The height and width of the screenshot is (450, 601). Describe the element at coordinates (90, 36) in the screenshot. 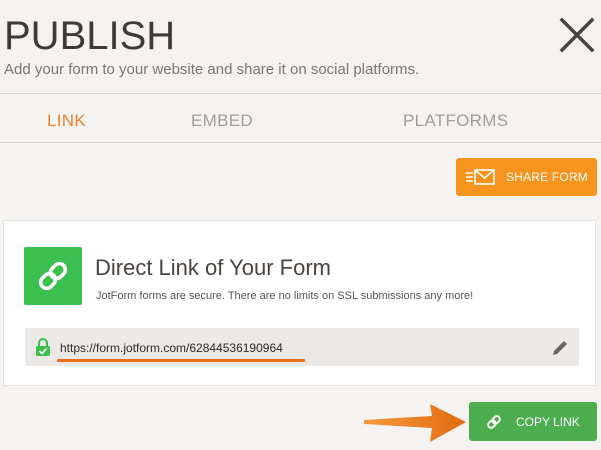

I see `page-title: PUBLISH` at that location.